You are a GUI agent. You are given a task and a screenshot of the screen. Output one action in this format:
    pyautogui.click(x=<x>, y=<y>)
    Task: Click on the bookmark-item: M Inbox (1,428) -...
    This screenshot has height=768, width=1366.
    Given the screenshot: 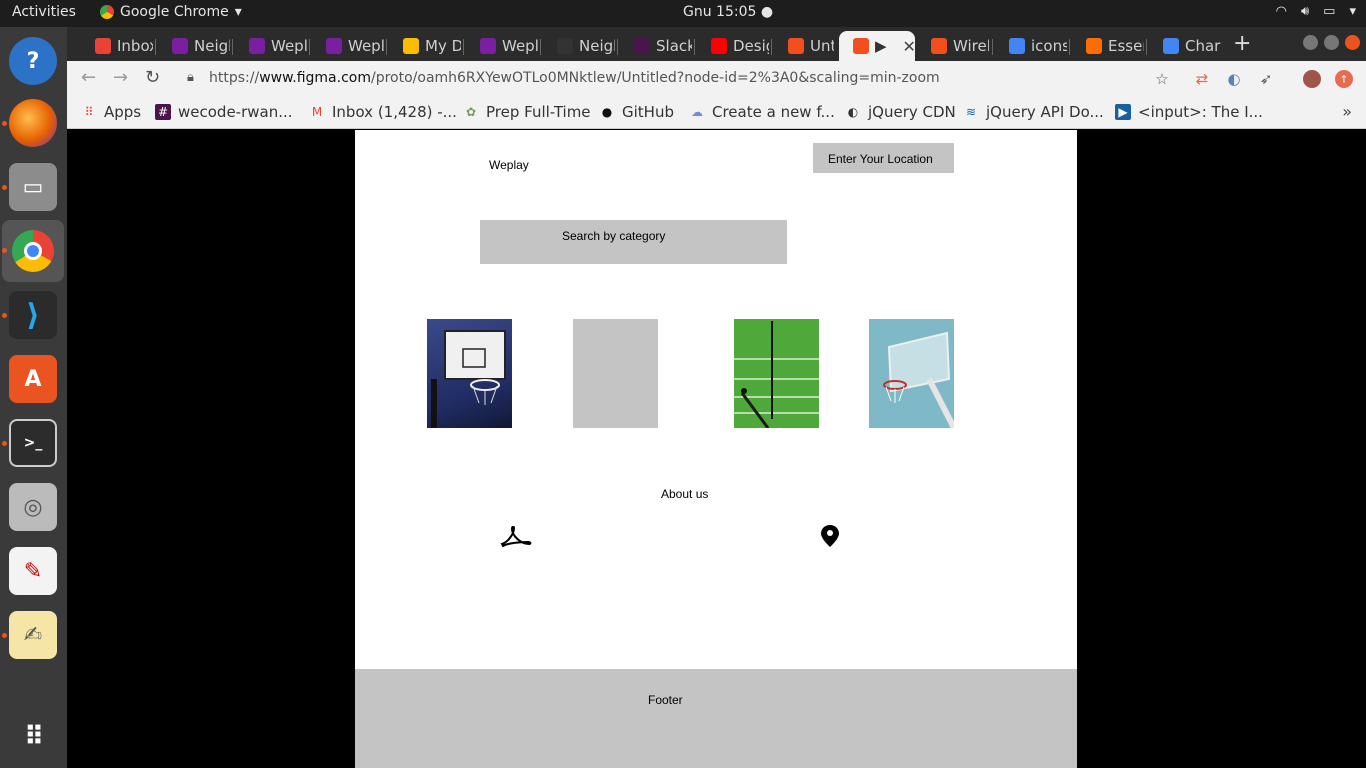 What is the action you would take?
    pyautogui.click(x=383, y=112)
    